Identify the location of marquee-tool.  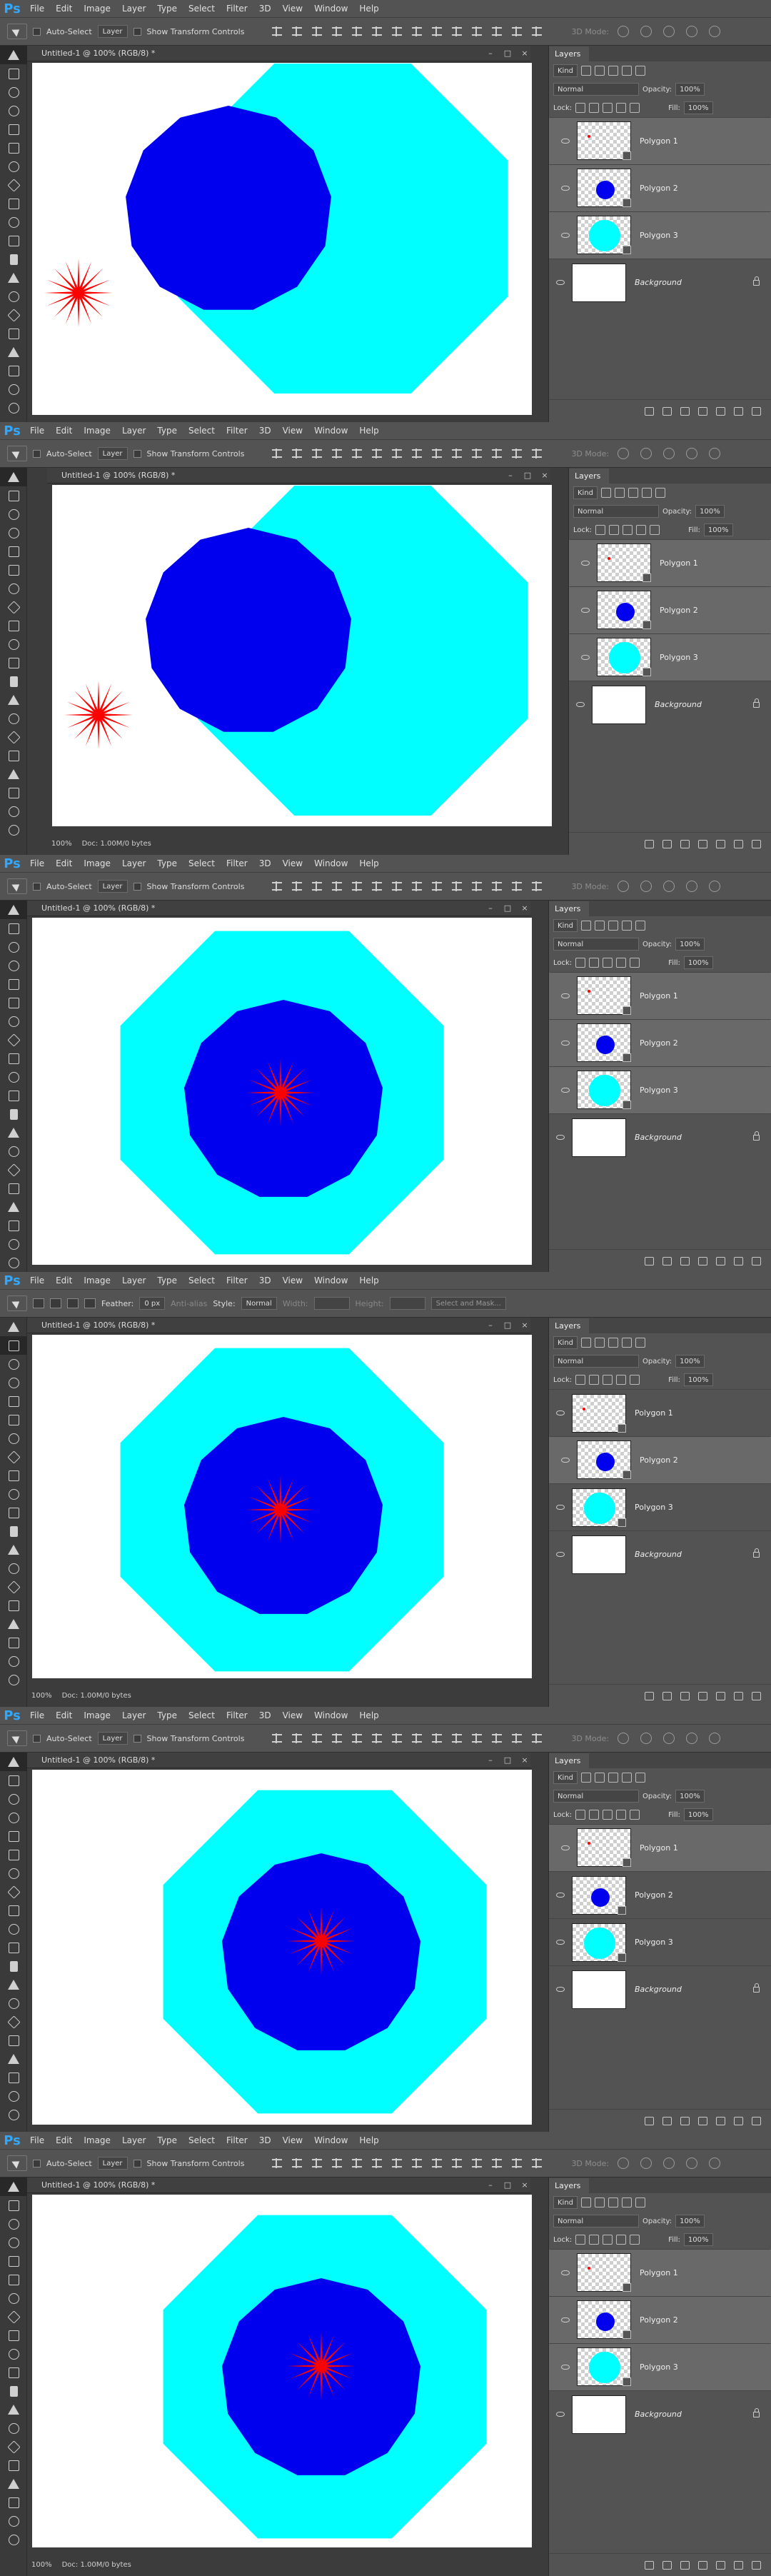
(13, 928).